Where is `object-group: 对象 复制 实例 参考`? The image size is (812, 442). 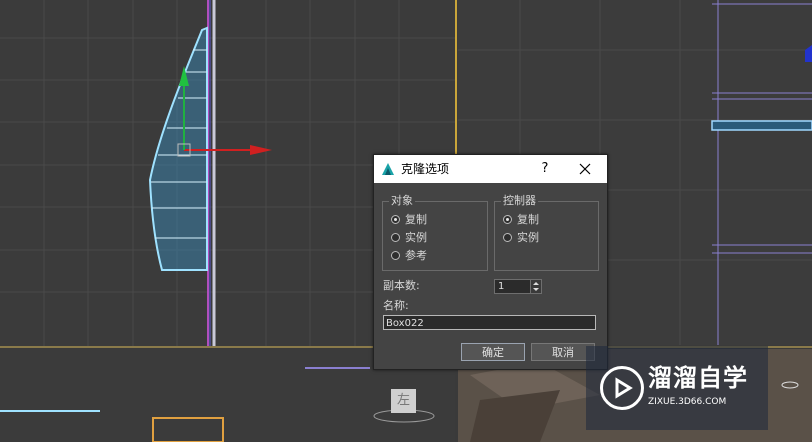 object-group: 对象 复制 实例 参考 is located at coordinates (435, 232).